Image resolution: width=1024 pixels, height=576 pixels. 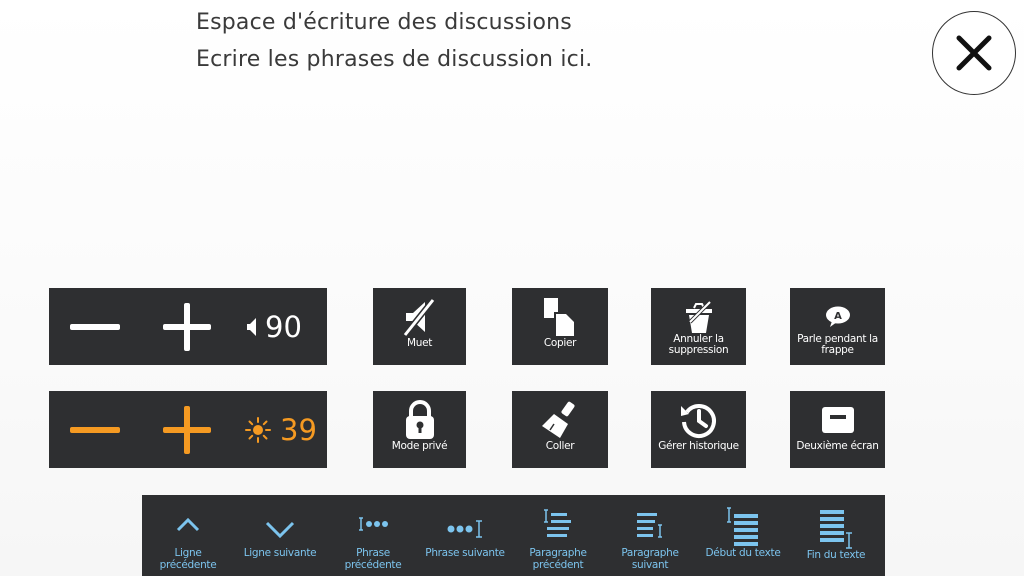 What do you see at coordinates (559, 317) in the screenshot?
I see `copy-icon` at bounding box center [559, 317].